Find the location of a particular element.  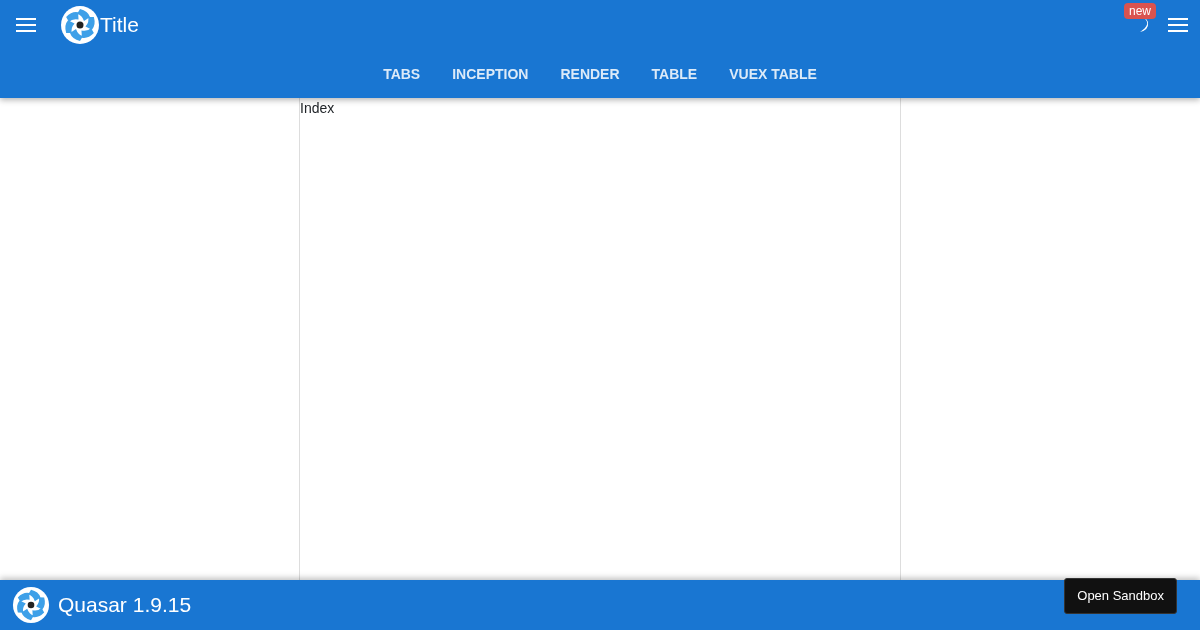

nav-tab: VUEX TABLE is located at coordinates (773, 74).